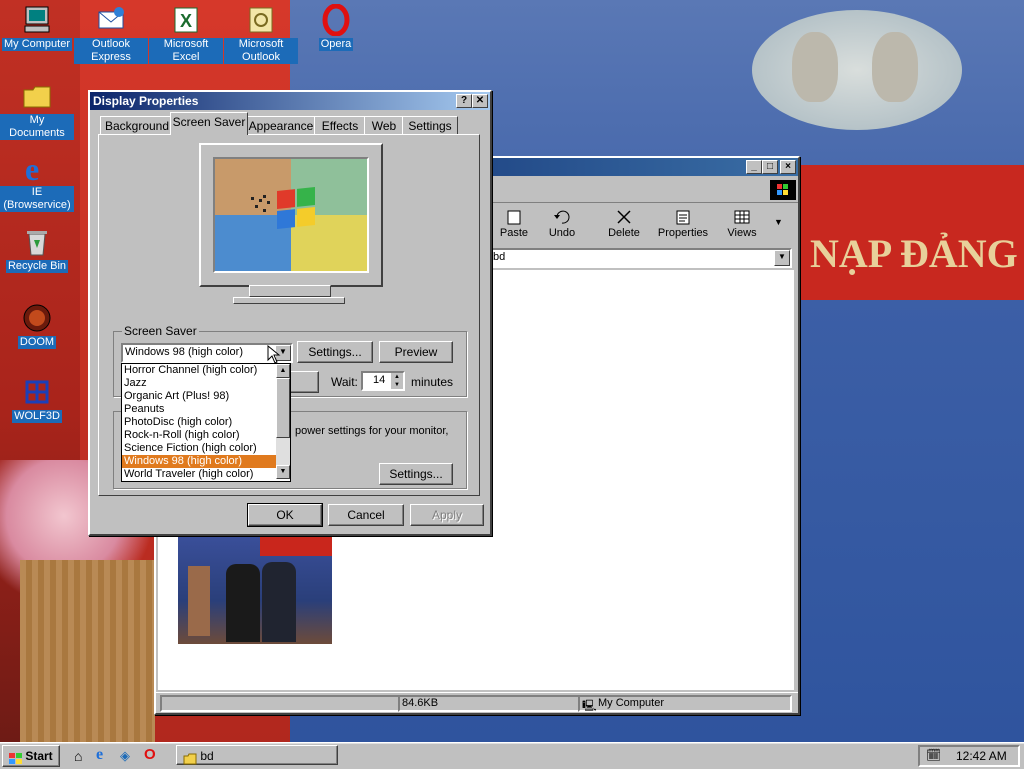 This screenshot has width=1024, height=771. What do you see at coordinates (336, 27) in the screenshot?
I see `desktop-icon-opera: Opera` at bounding box center [336, 27].